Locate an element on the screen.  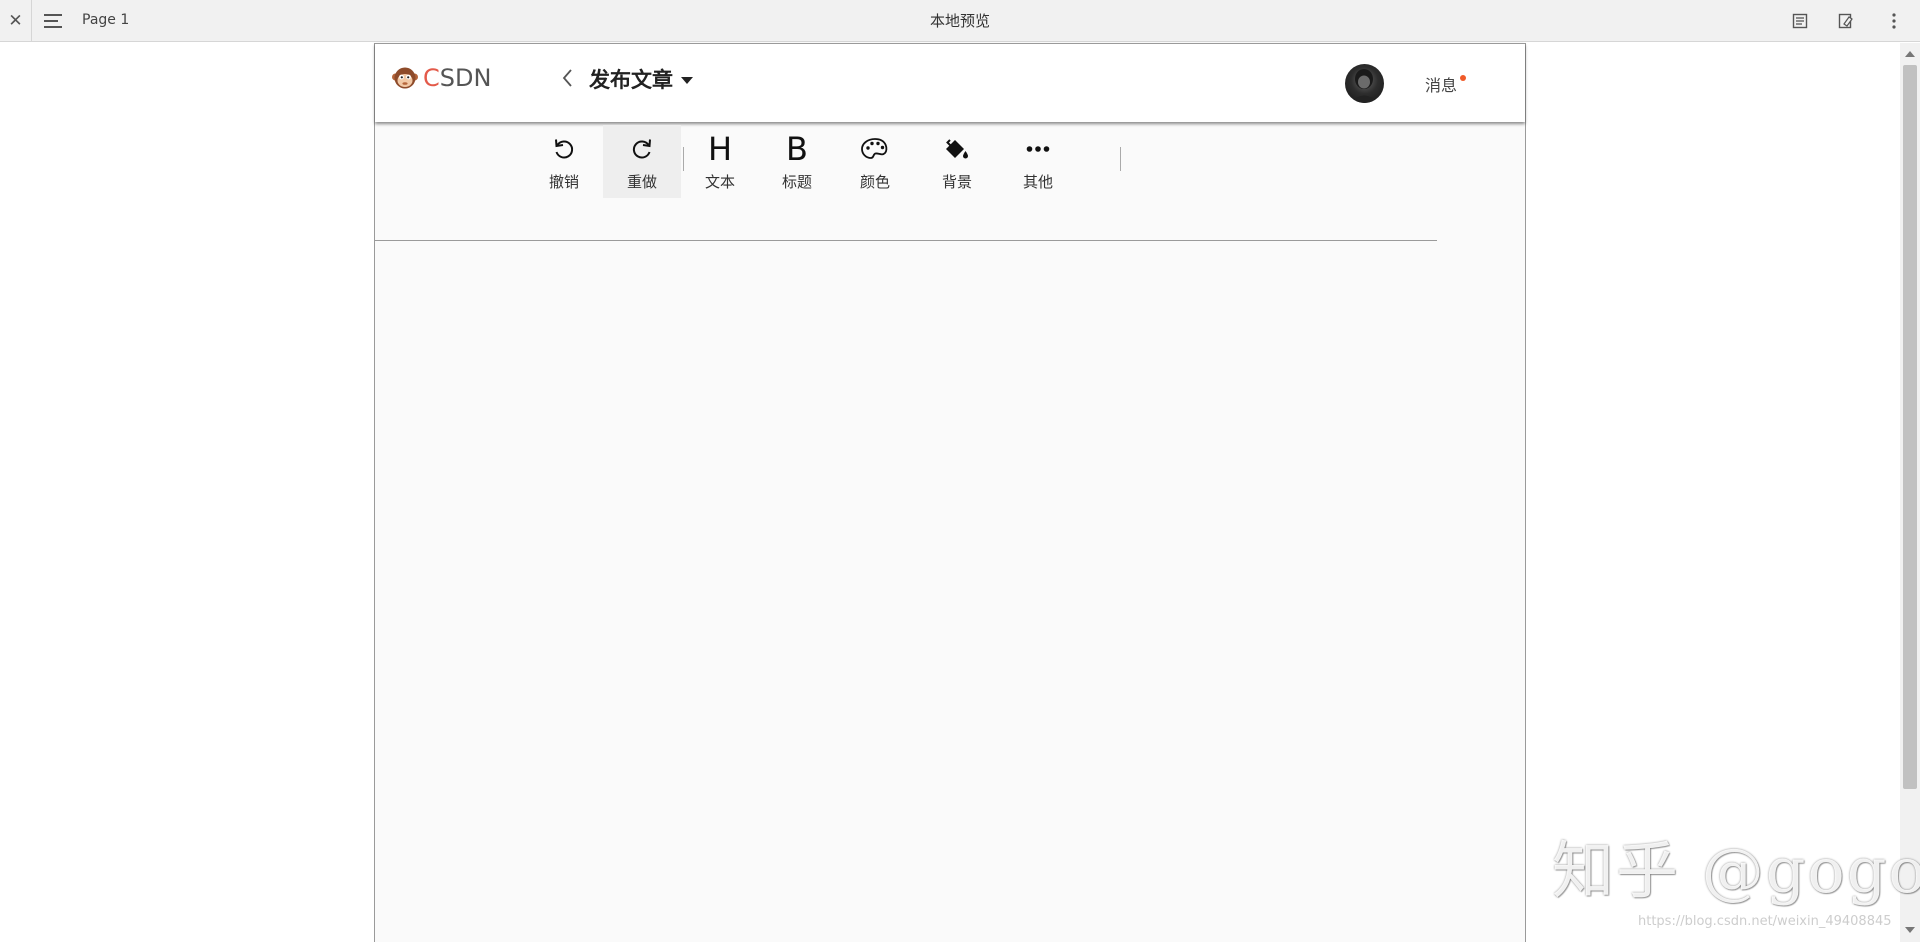
background-button: 背景 is located at coordinates (957, 161).